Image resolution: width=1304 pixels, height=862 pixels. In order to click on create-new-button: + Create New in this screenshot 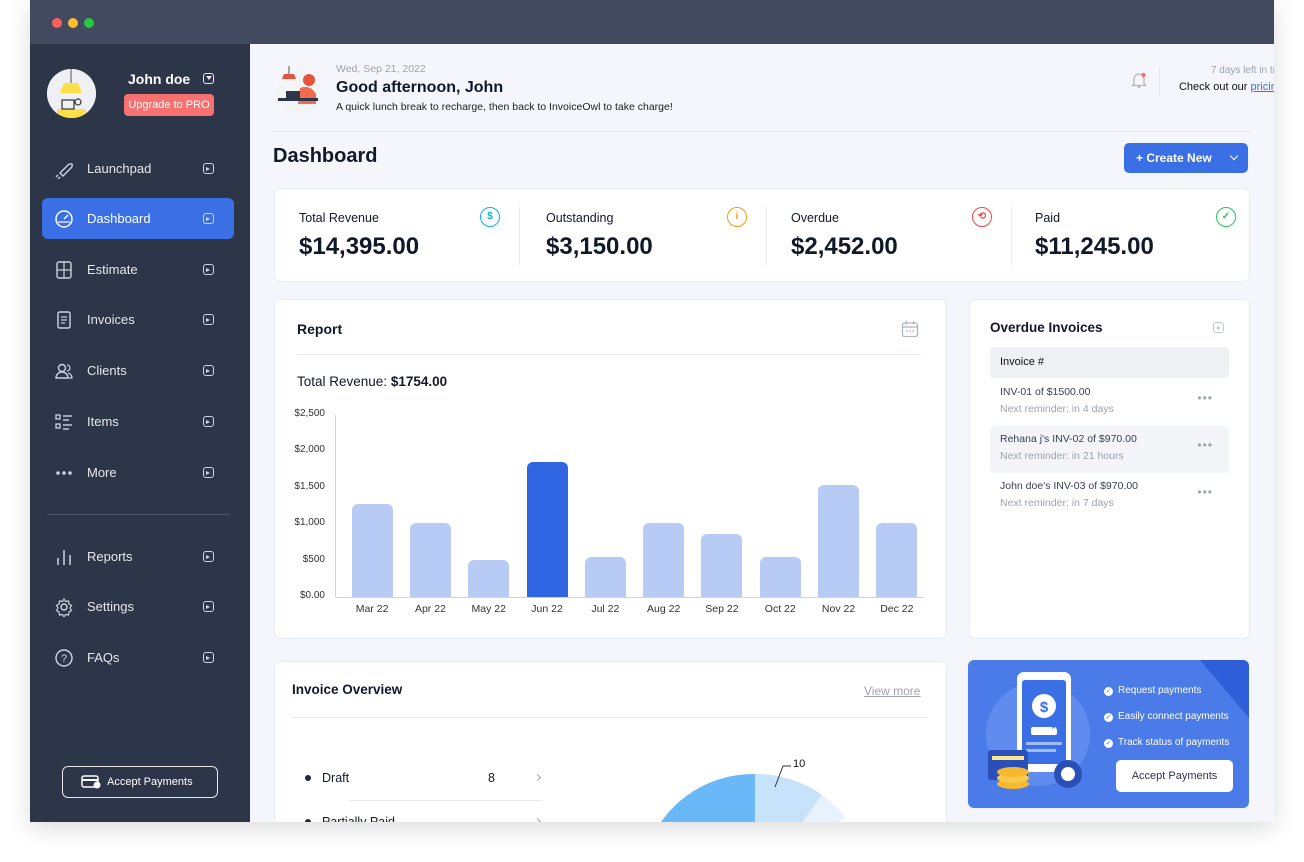, I will do `click(1186, 158)`.